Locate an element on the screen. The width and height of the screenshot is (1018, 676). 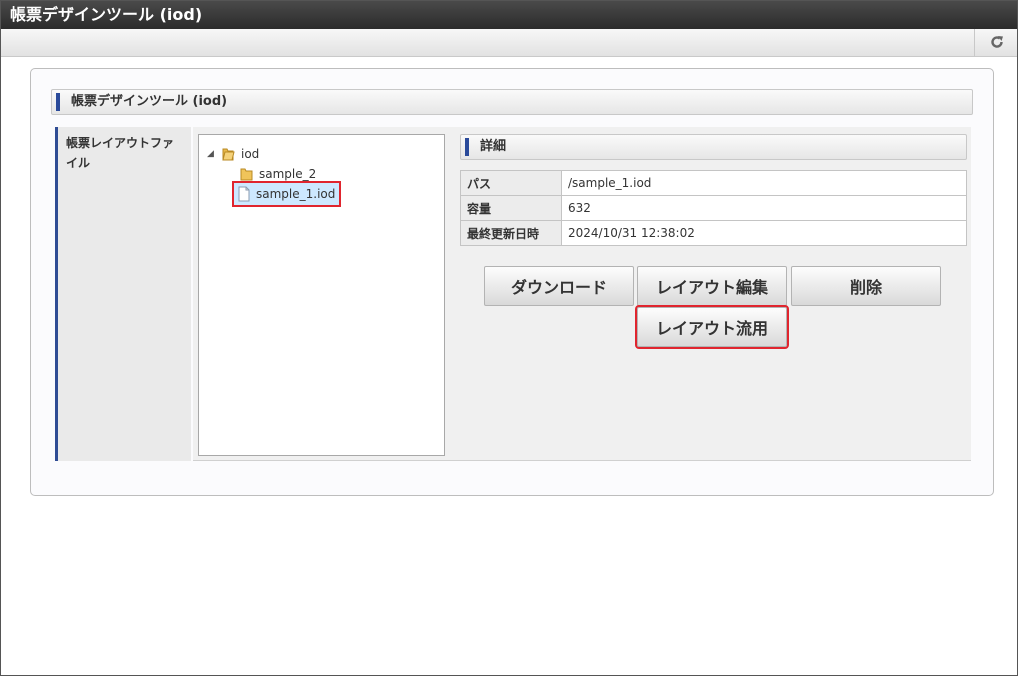
folder-icon is located at coordinates (247, 174).